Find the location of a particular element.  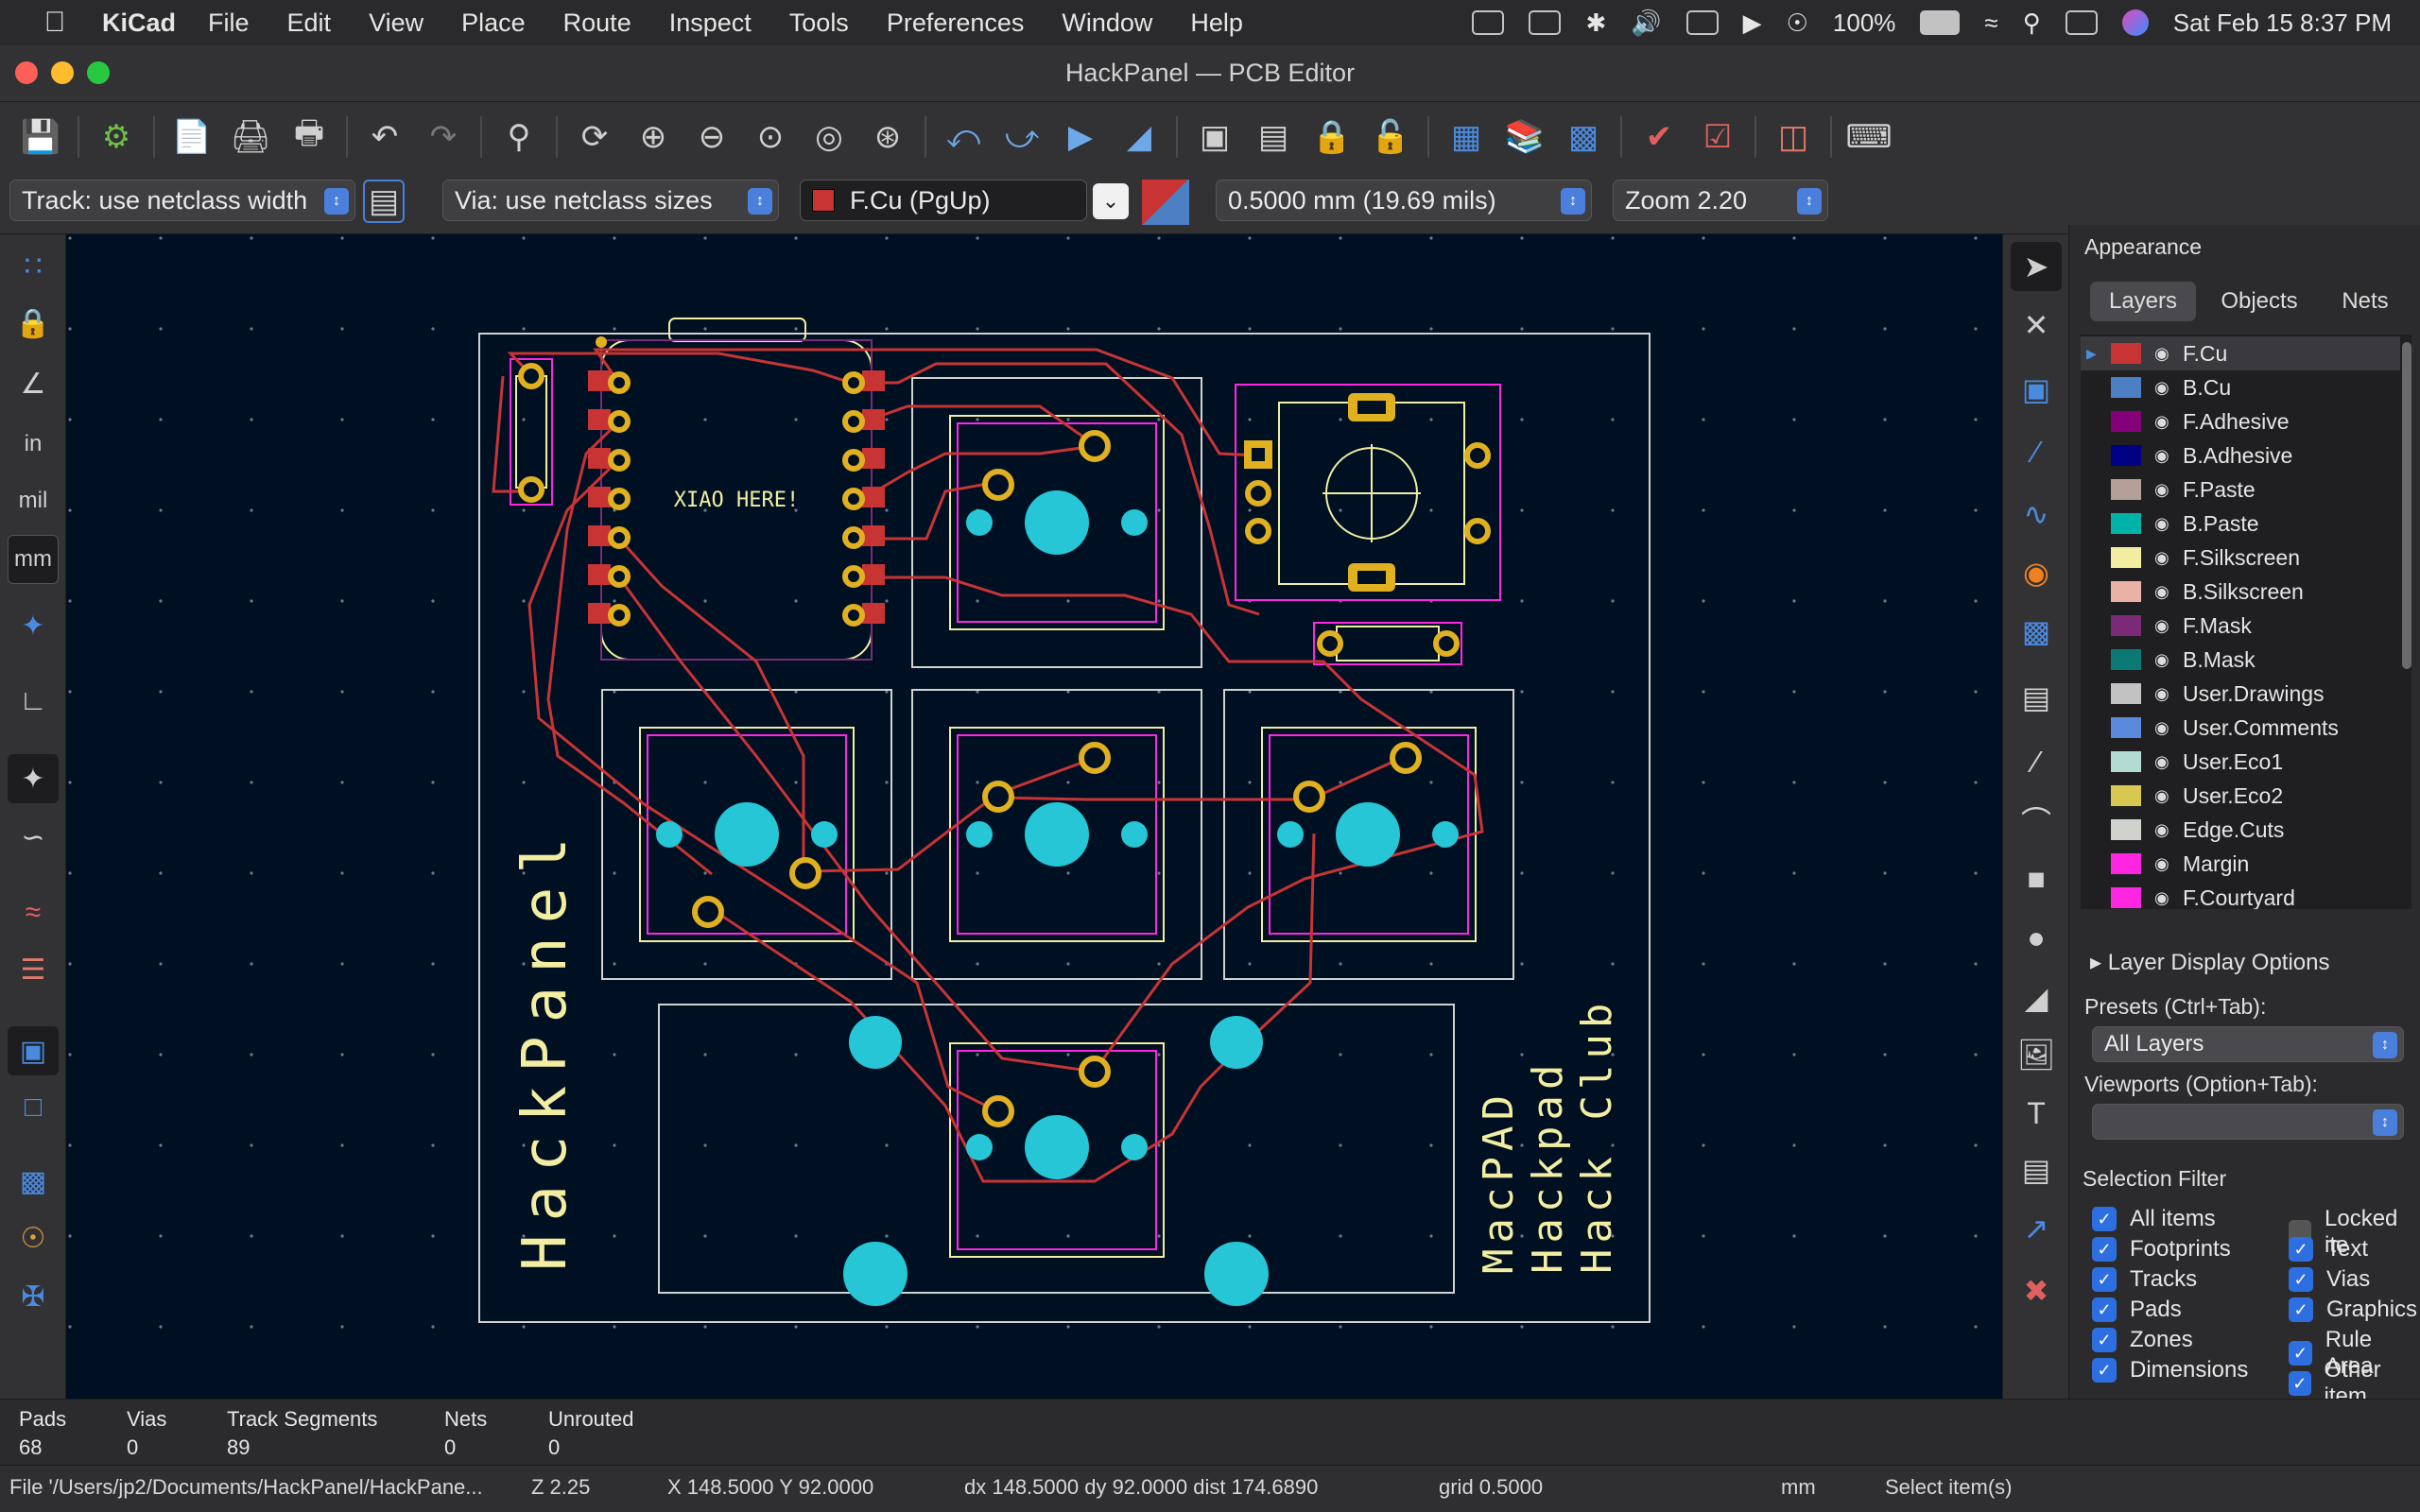

net-highlight-icon: ≈ is located at coordinates (33, 912).